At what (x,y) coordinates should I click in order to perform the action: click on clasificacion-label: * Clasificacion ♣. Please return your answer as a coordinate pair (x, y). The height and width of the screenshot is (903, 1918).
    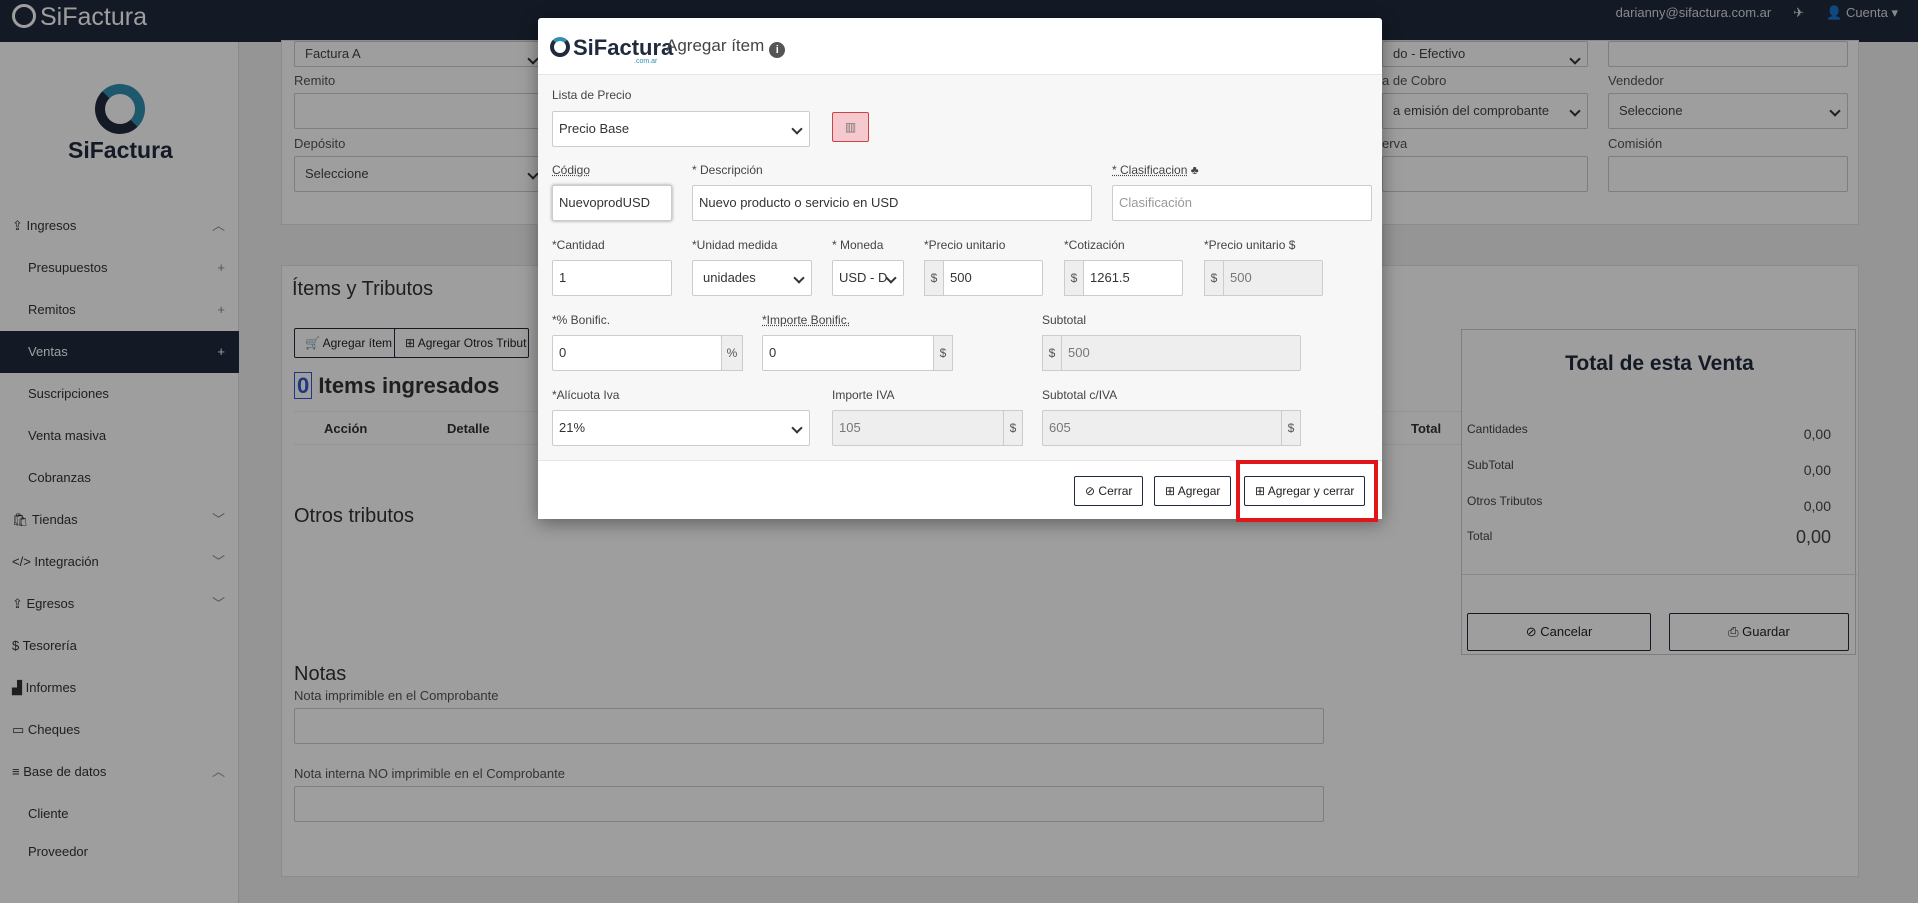
    Looking at the image, I should click on (1155, 170).